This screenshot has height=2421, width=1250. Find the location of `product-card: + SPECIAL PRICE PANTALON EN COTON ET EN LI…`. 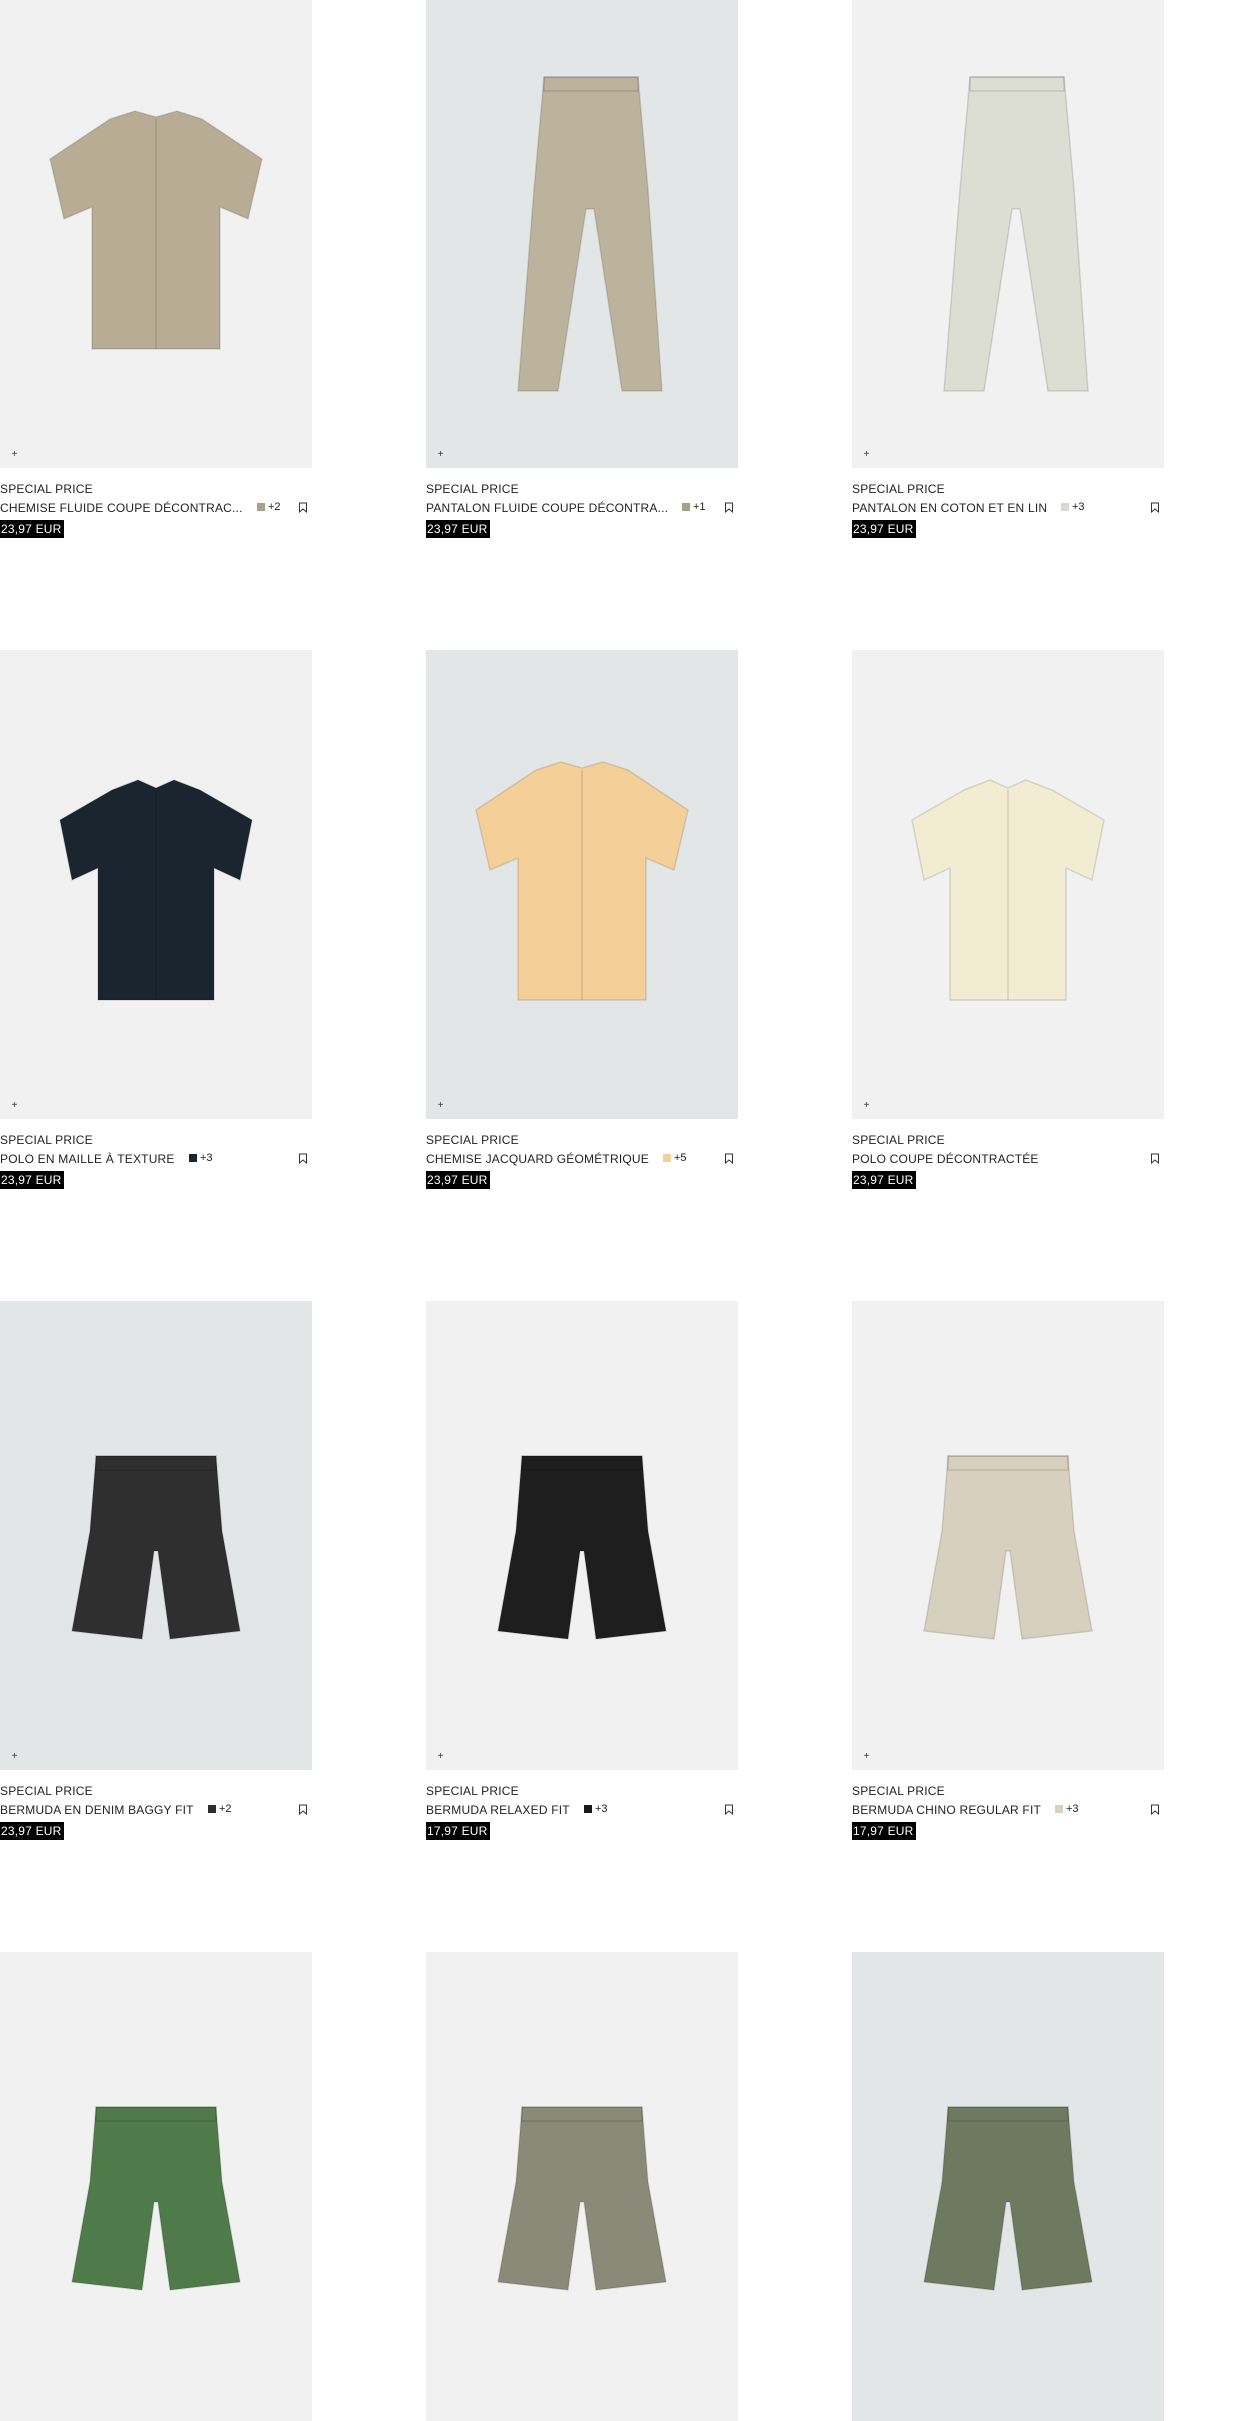

product-card: + SPECIAL PRICE PANTALON EN COTON ET EN LI… is located at coordinates (1008, 269).